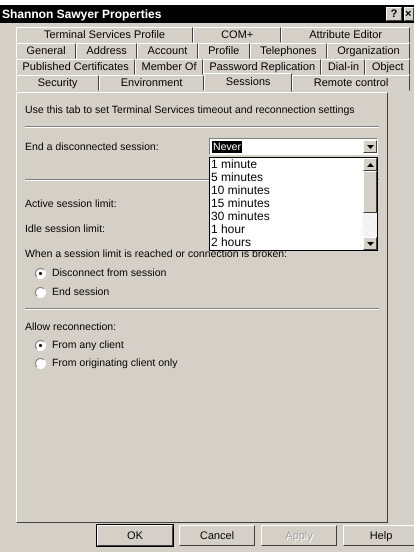  What do you see at coordinates (370, 243) in the screenshot?
I see `scroll-down-icon` at bounding box center [370, 243].